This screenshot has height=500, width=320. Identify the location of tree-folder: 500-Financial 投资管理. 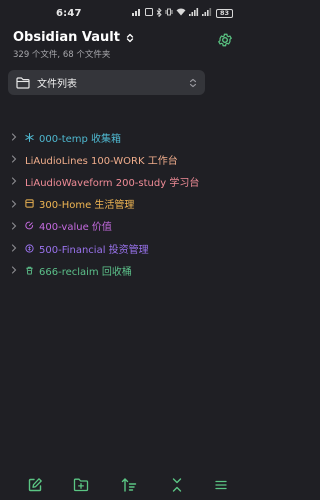
(121, 248).